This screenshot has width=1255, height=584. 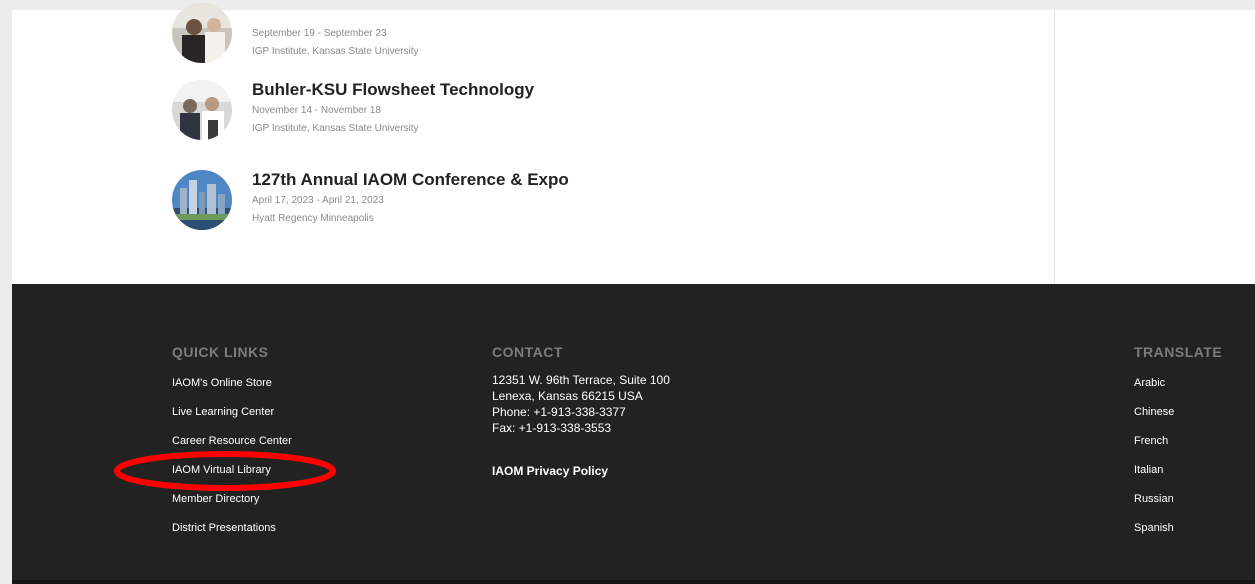 What do you see at coordinates (1054, 147) in the screenshot?
I see `sidebar-divider` at bounding box center [1054, 147].